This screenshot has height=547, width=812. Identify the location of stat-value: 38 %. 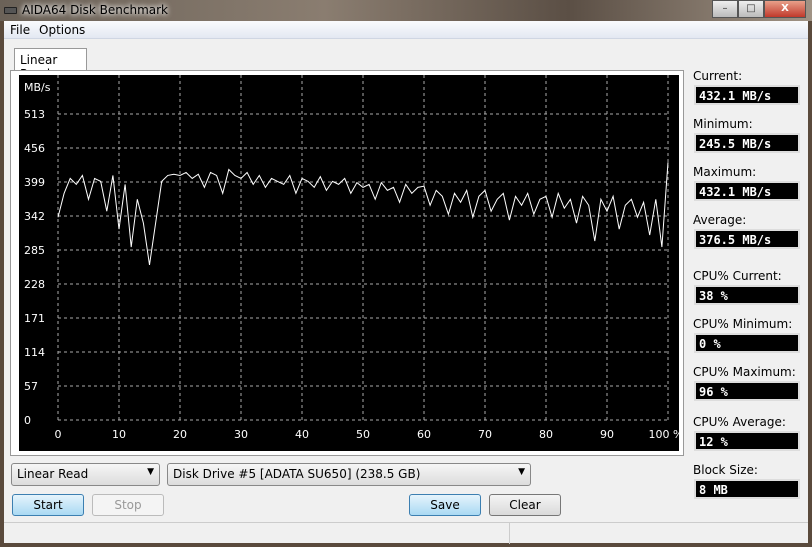
(747, 295).